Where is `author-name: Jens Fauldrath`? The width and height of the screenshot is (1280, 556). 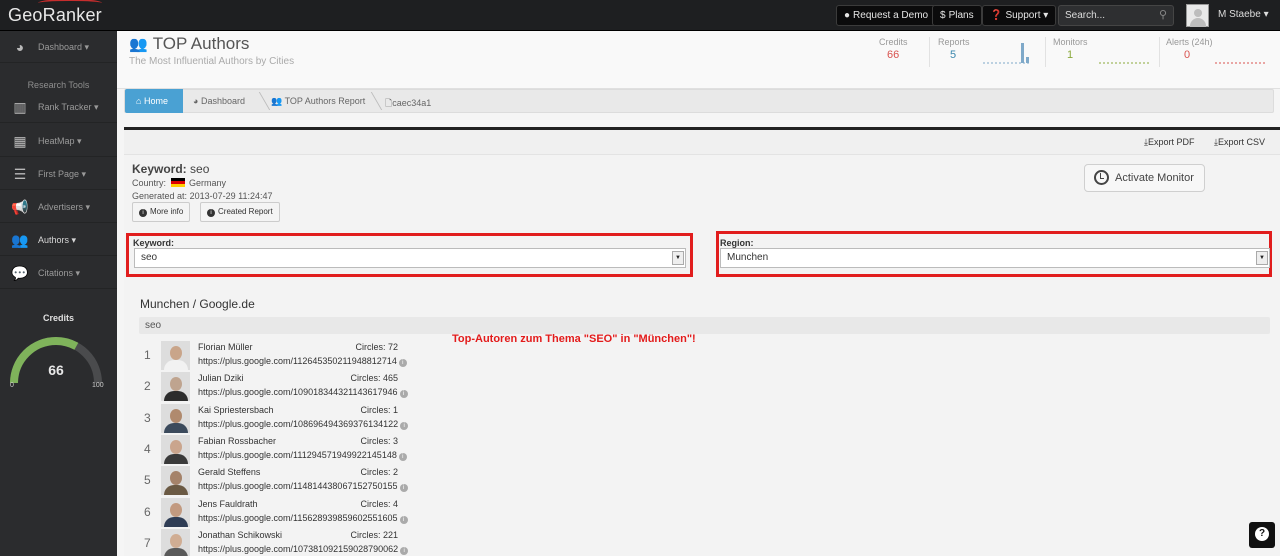
author-name: Jens Fauldrath is located at coordinates (228, 504).